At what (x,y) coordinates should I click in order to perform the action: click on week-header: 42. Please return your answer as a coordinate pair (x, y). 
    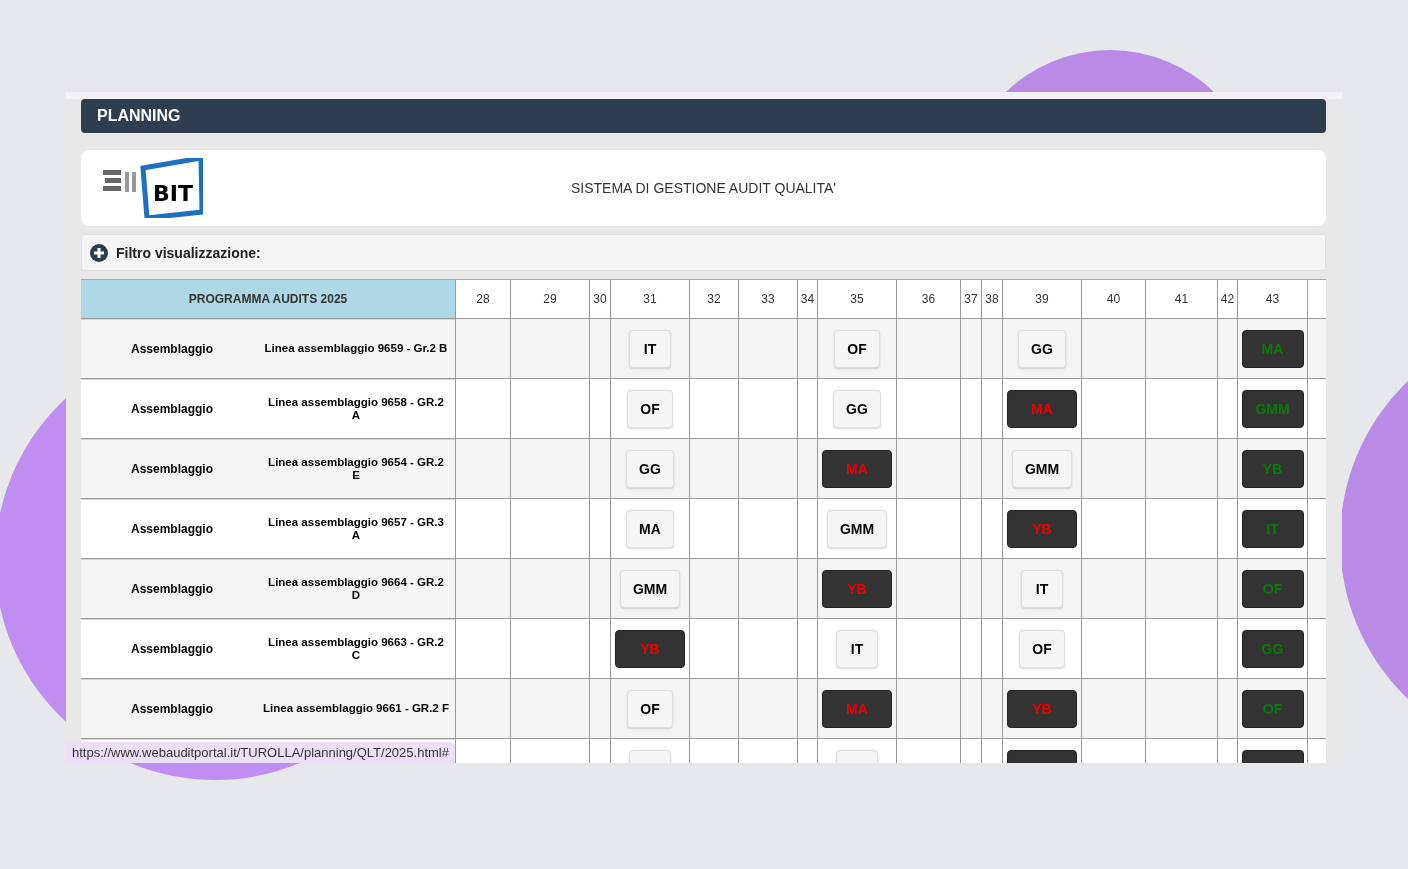
    Looking at the image, I should click on (1227, 299).